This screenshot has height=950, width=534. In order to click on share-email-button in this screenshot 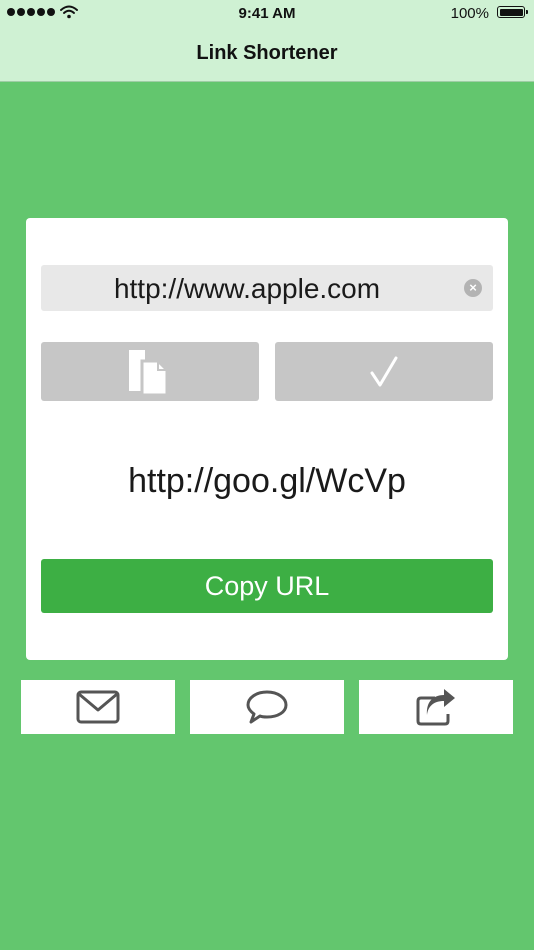, I will do `click(98, 707)`.